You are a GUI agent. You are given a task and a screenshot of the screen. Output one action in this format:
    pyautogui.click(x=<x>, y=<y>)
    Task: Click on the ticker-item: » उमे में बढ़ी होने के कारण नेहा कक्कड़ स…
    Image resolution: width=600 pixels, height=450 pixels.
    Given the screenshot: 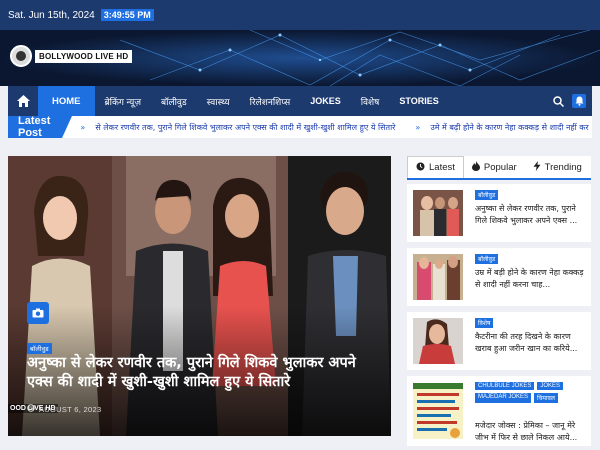 What is the action you would take?
    pyautogui.click(x=503, y=127)
    